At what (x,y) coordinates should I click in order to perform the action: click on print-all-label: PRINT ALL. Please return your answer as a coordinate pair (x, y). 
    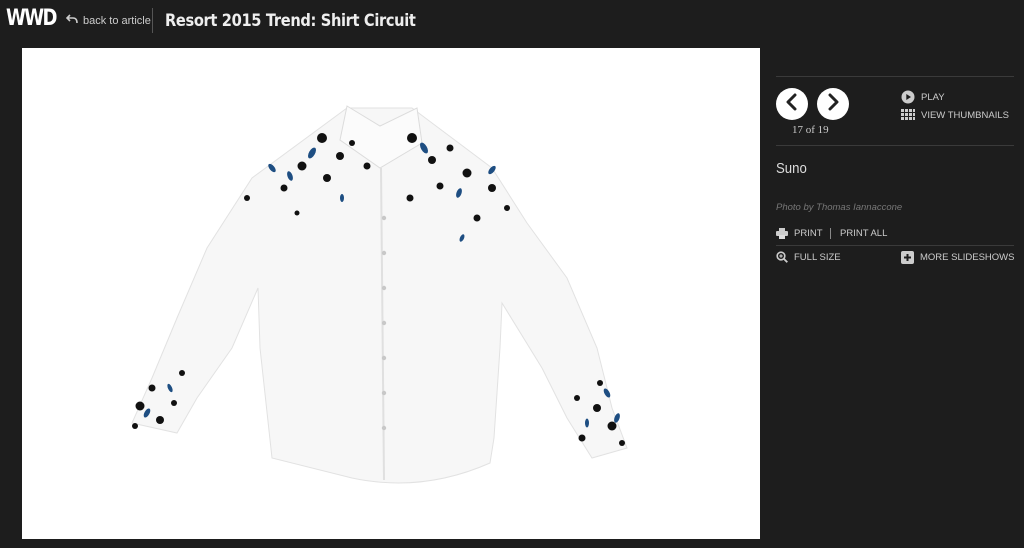
    Looking at the image, I should click on (864, 233).